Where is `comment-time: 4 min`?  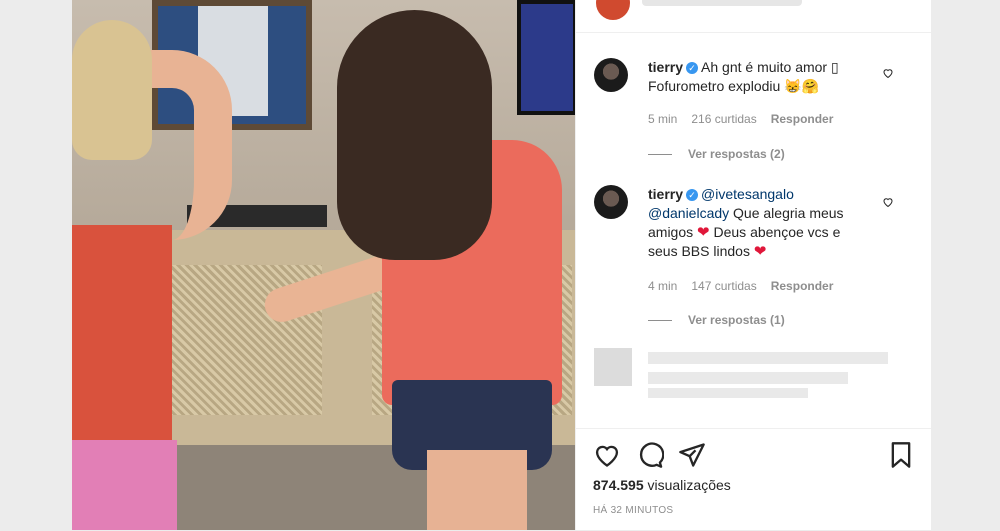
comment-time: 4 min is located at coordinates (663, 286).